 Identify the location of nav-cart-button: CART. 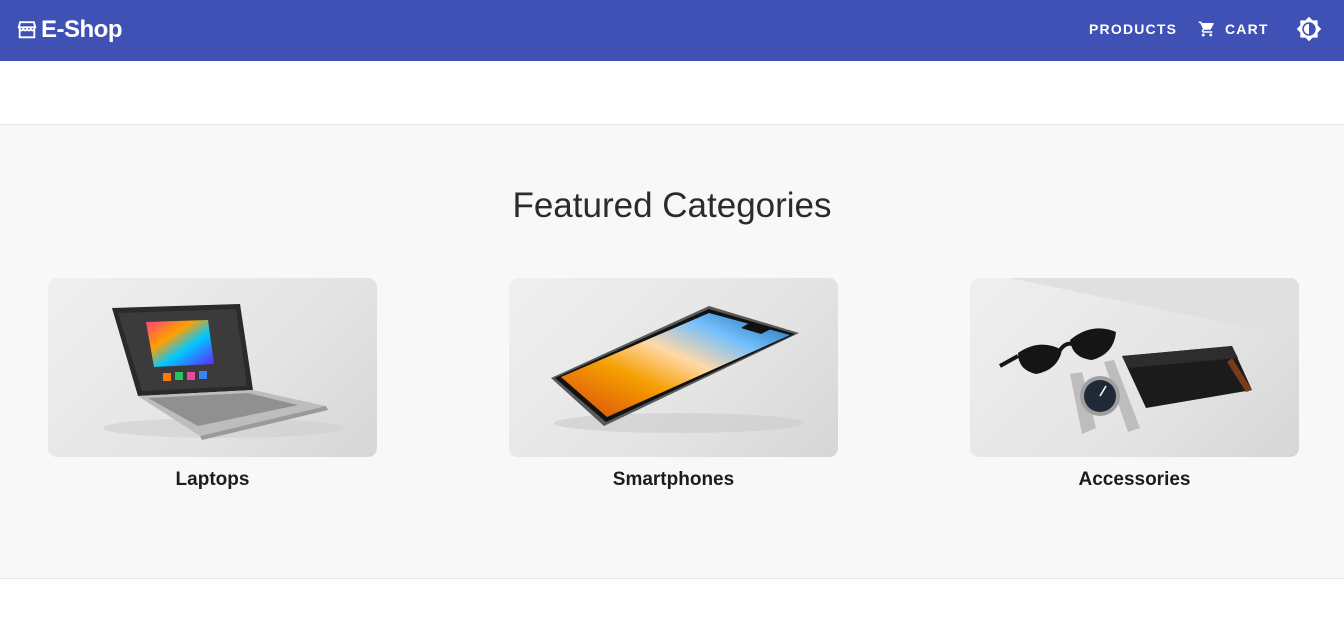
(1233, 29).